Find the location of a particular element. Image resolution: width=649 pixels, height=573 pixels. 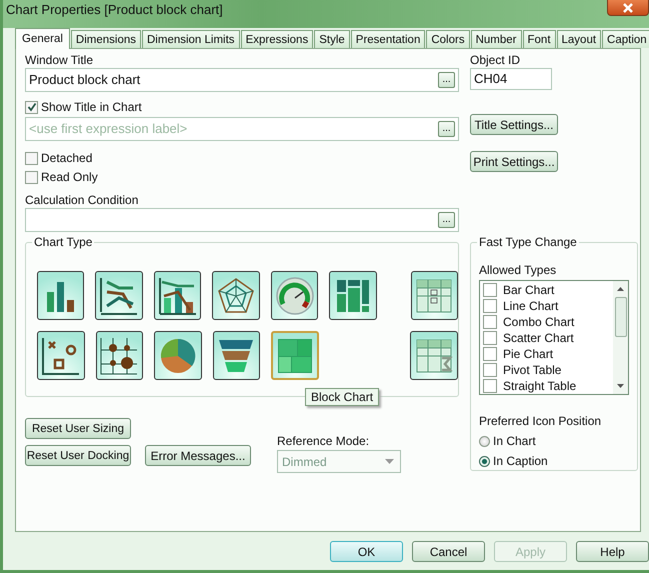

tab: General is located at coordinates (42, 38).